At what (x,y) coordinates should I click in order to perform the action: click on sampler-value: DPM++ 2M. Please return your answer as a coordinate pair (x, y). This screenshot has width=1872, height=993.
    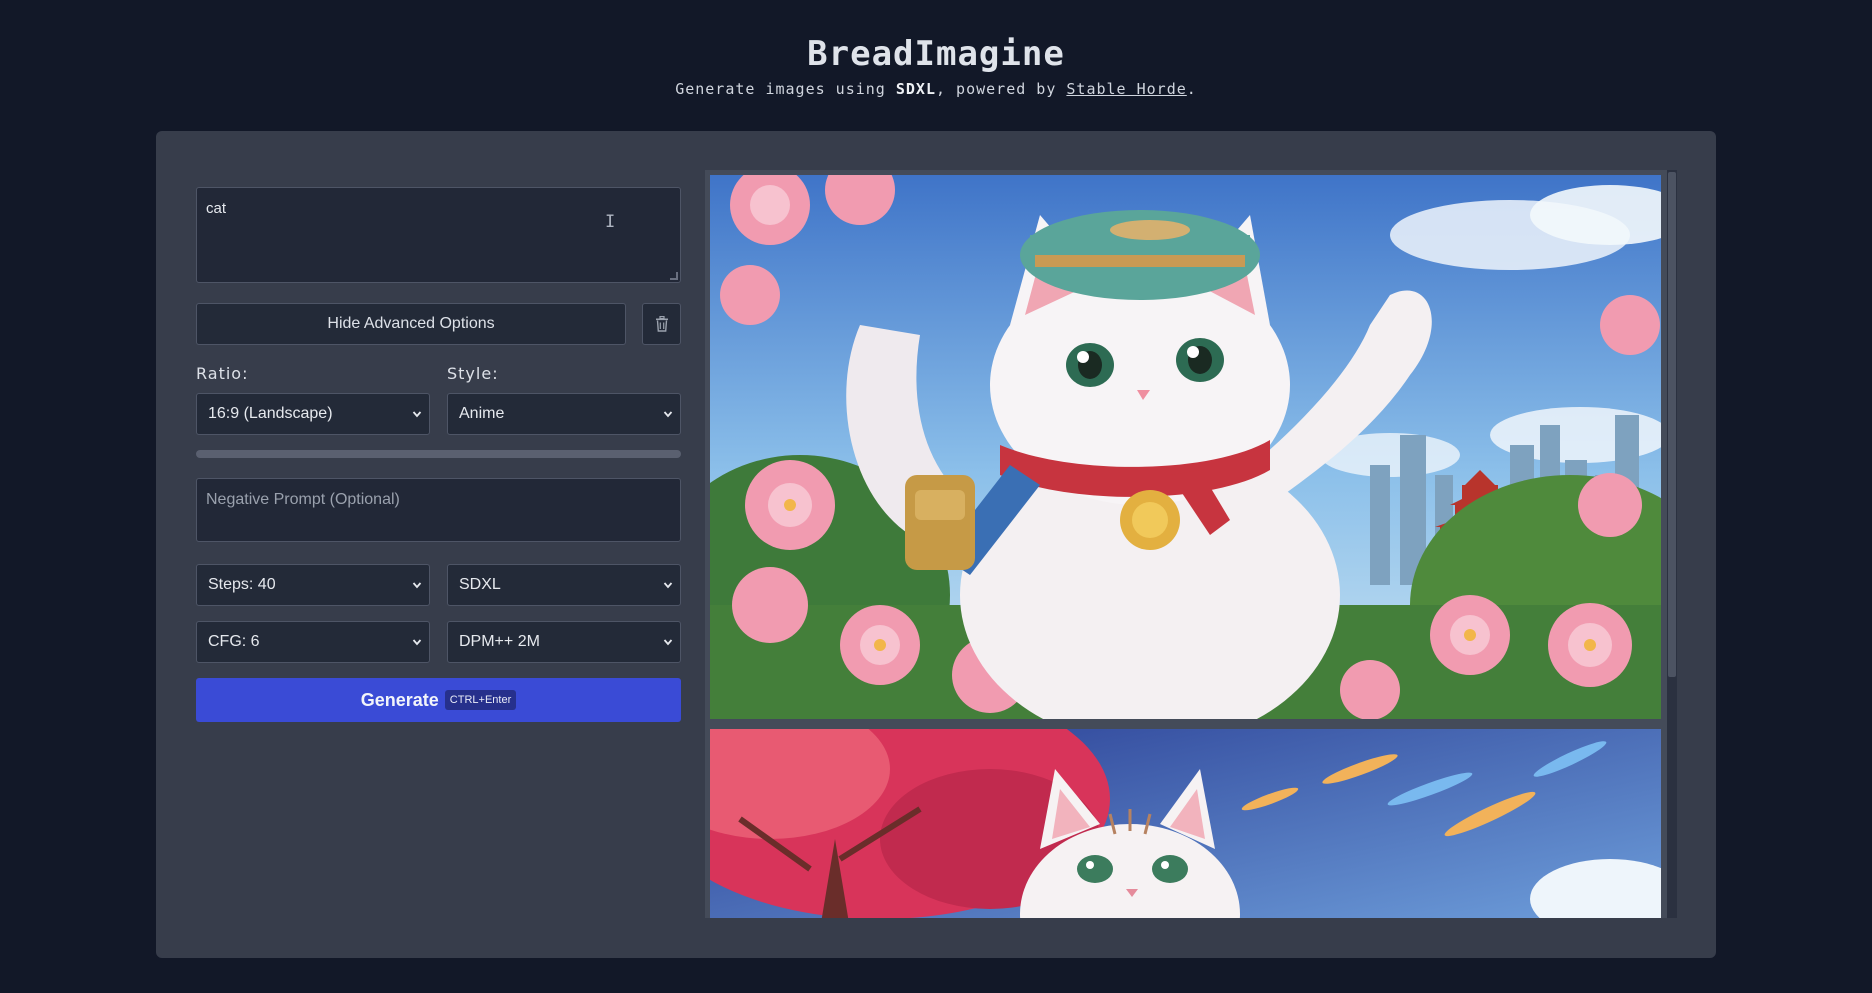
    Looking at the image, I should click on (499, 641).